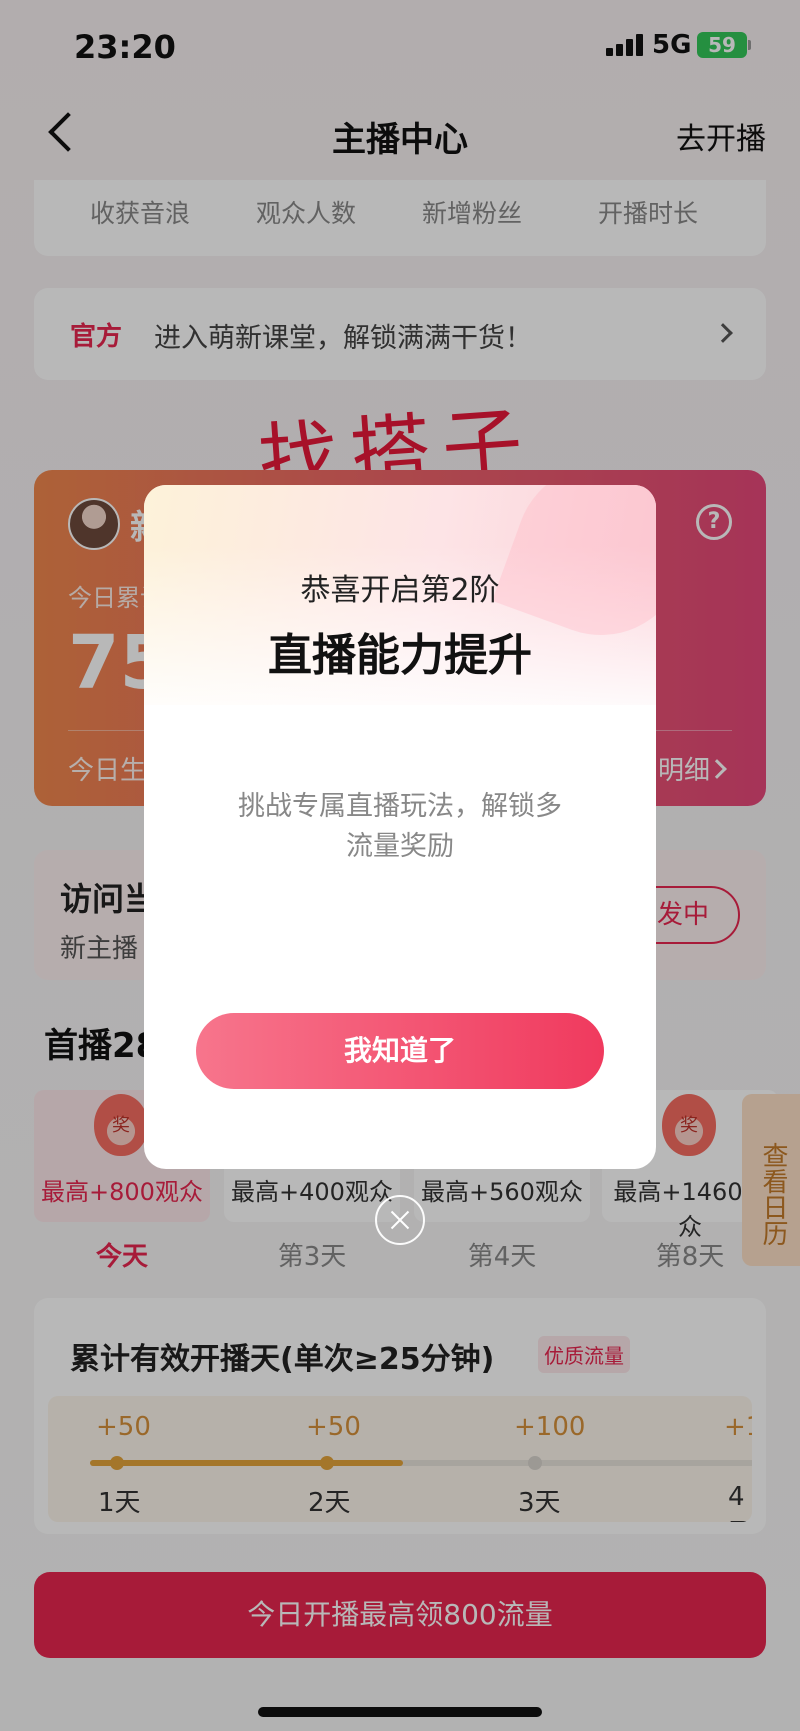 The image size is (800, 1731). I want to click on modal-title: 直播能力提升, so click(400, 655).